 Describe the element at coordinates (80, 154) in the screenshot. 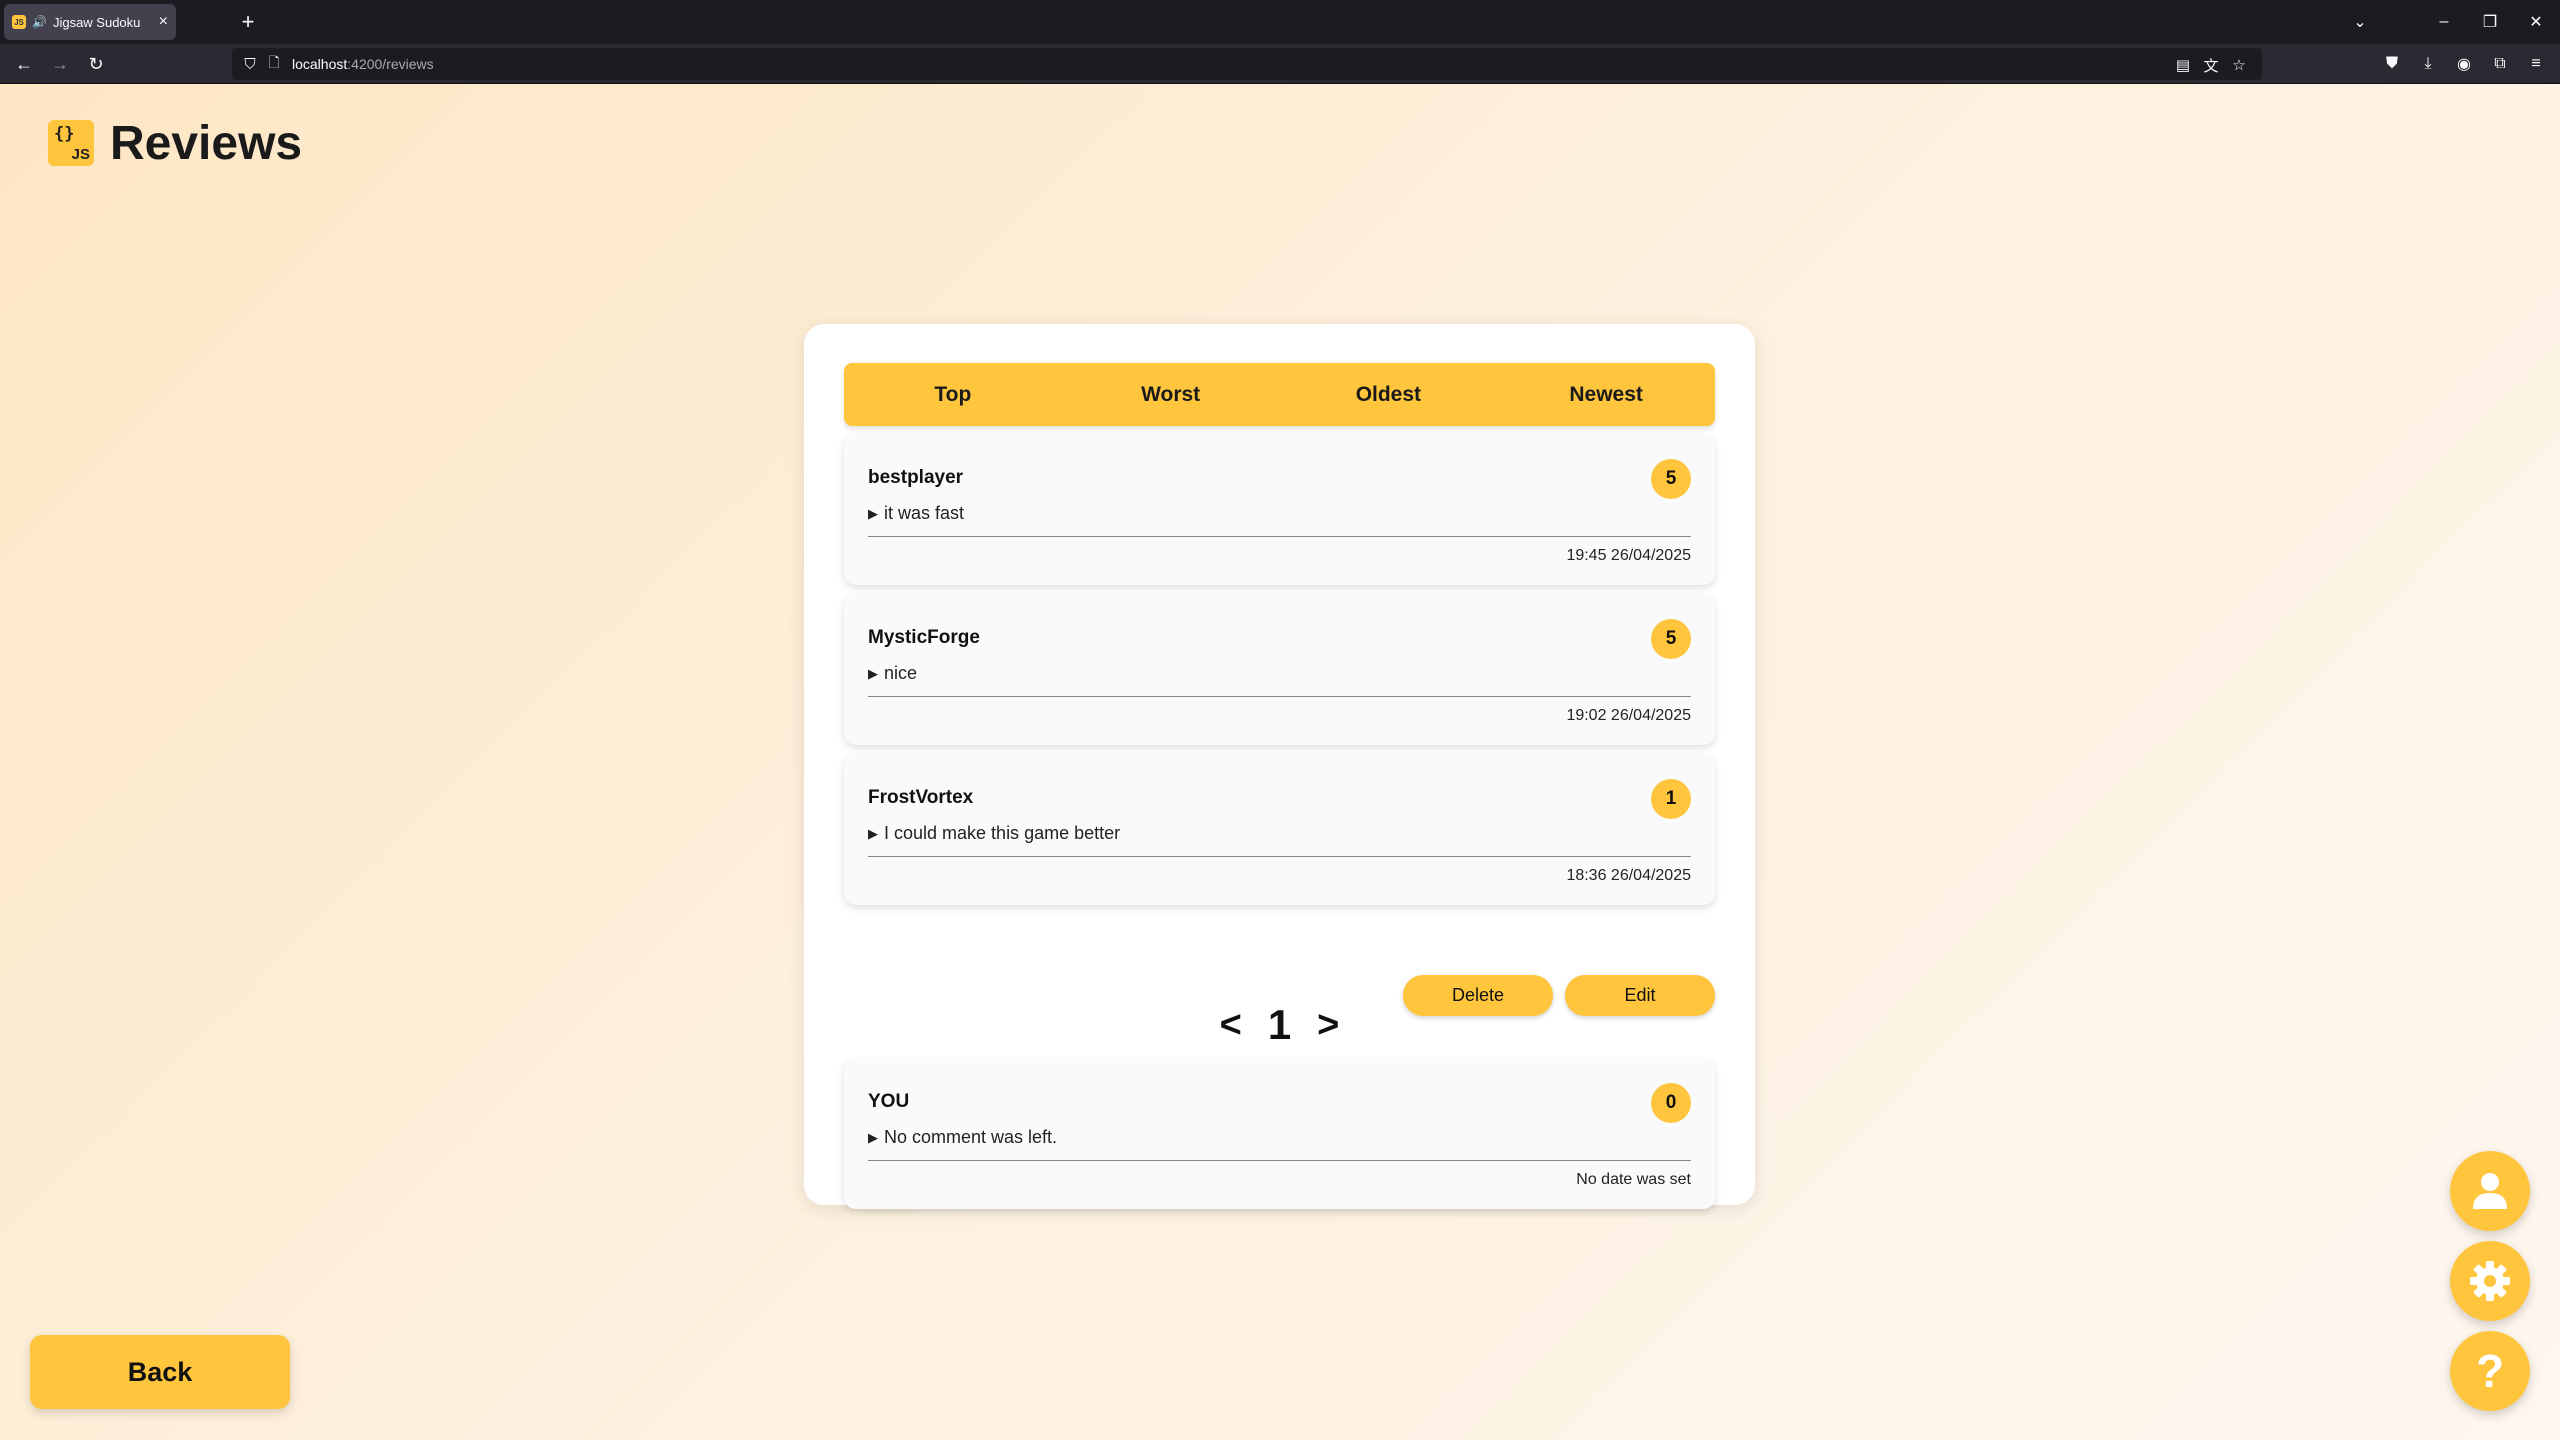

I see `logo-js-text: JS` at that location.